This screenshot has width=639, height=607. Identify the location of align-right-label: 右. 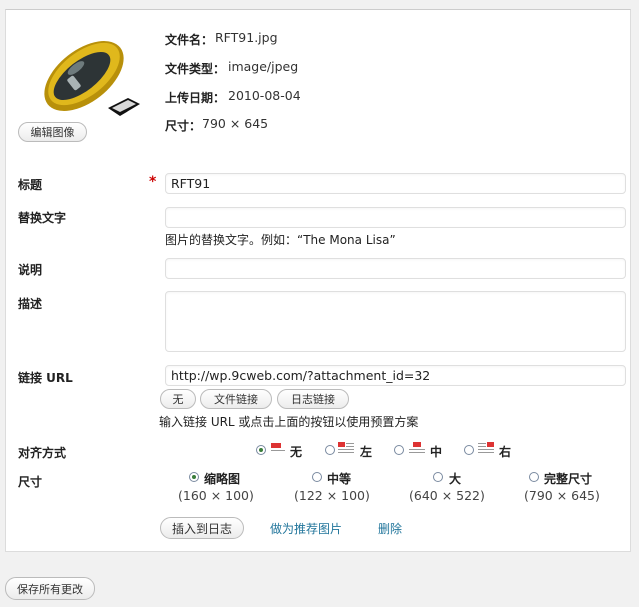
(505, 452).